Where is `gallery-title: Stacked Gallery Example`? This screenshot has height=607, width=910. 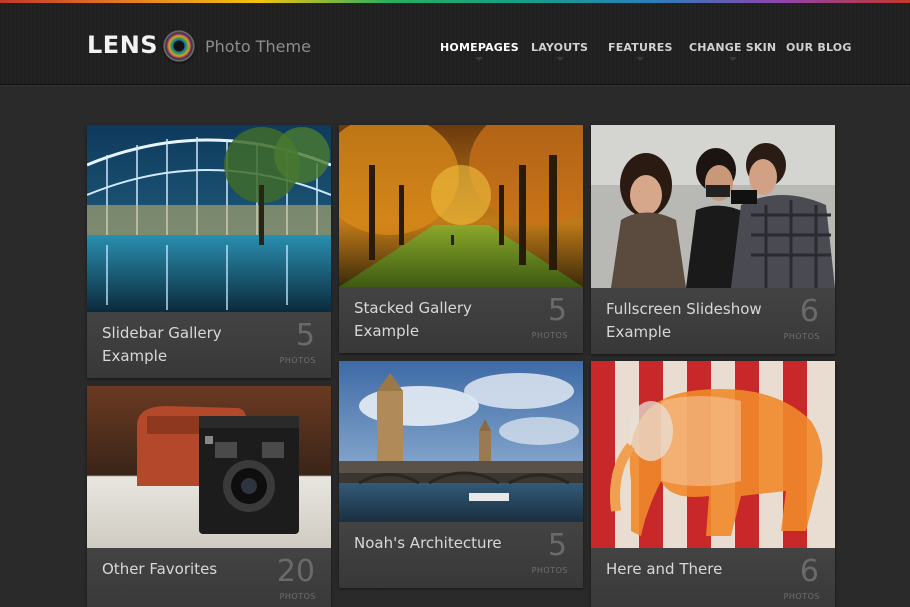 gallery-title: Stacked Gallery Example is located at coordinates (439, 320).